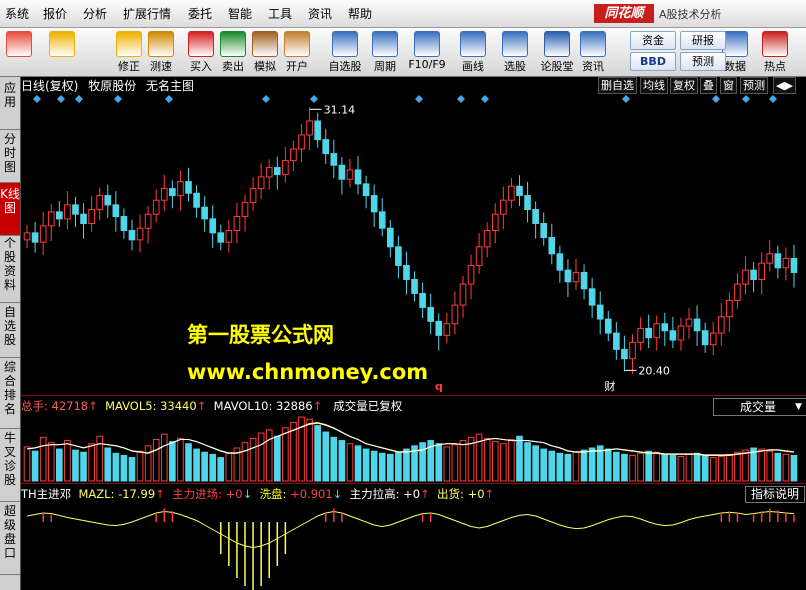 Image resolution: width=806 pixels, height=590 pixels. Describe the element at coordinates (280, 13) in the screenshot. I see `menu-tools: 工具` at that location.